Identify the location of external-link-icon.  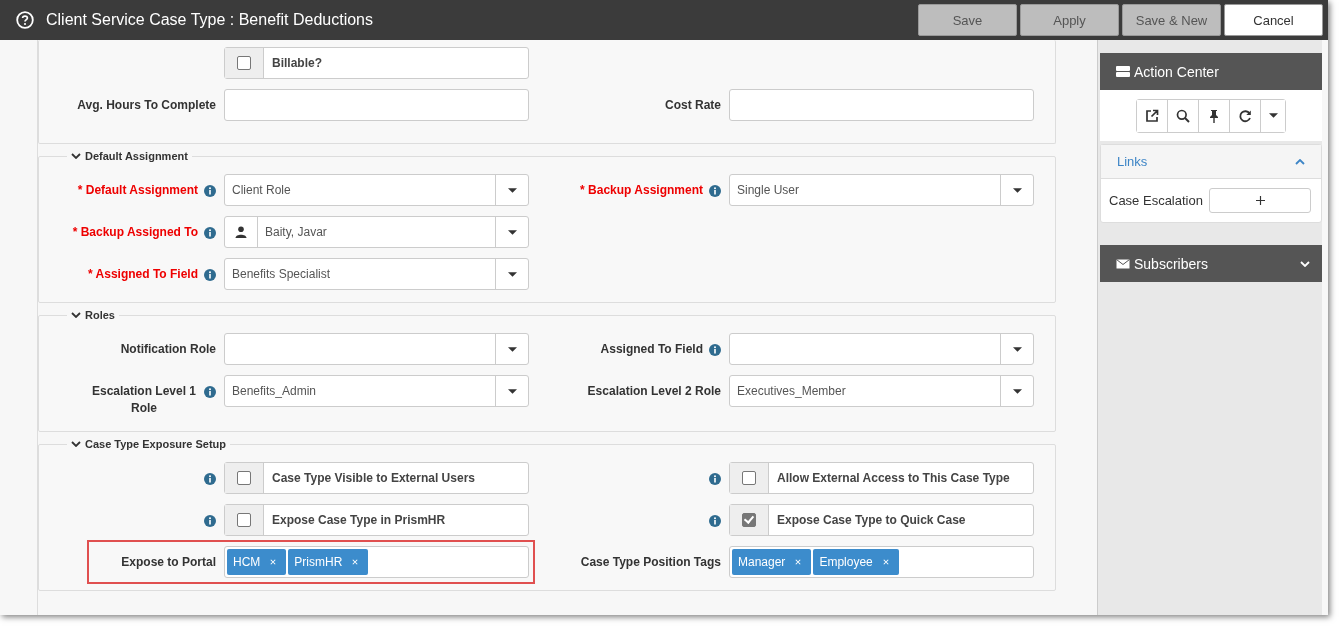
(1152, 115).